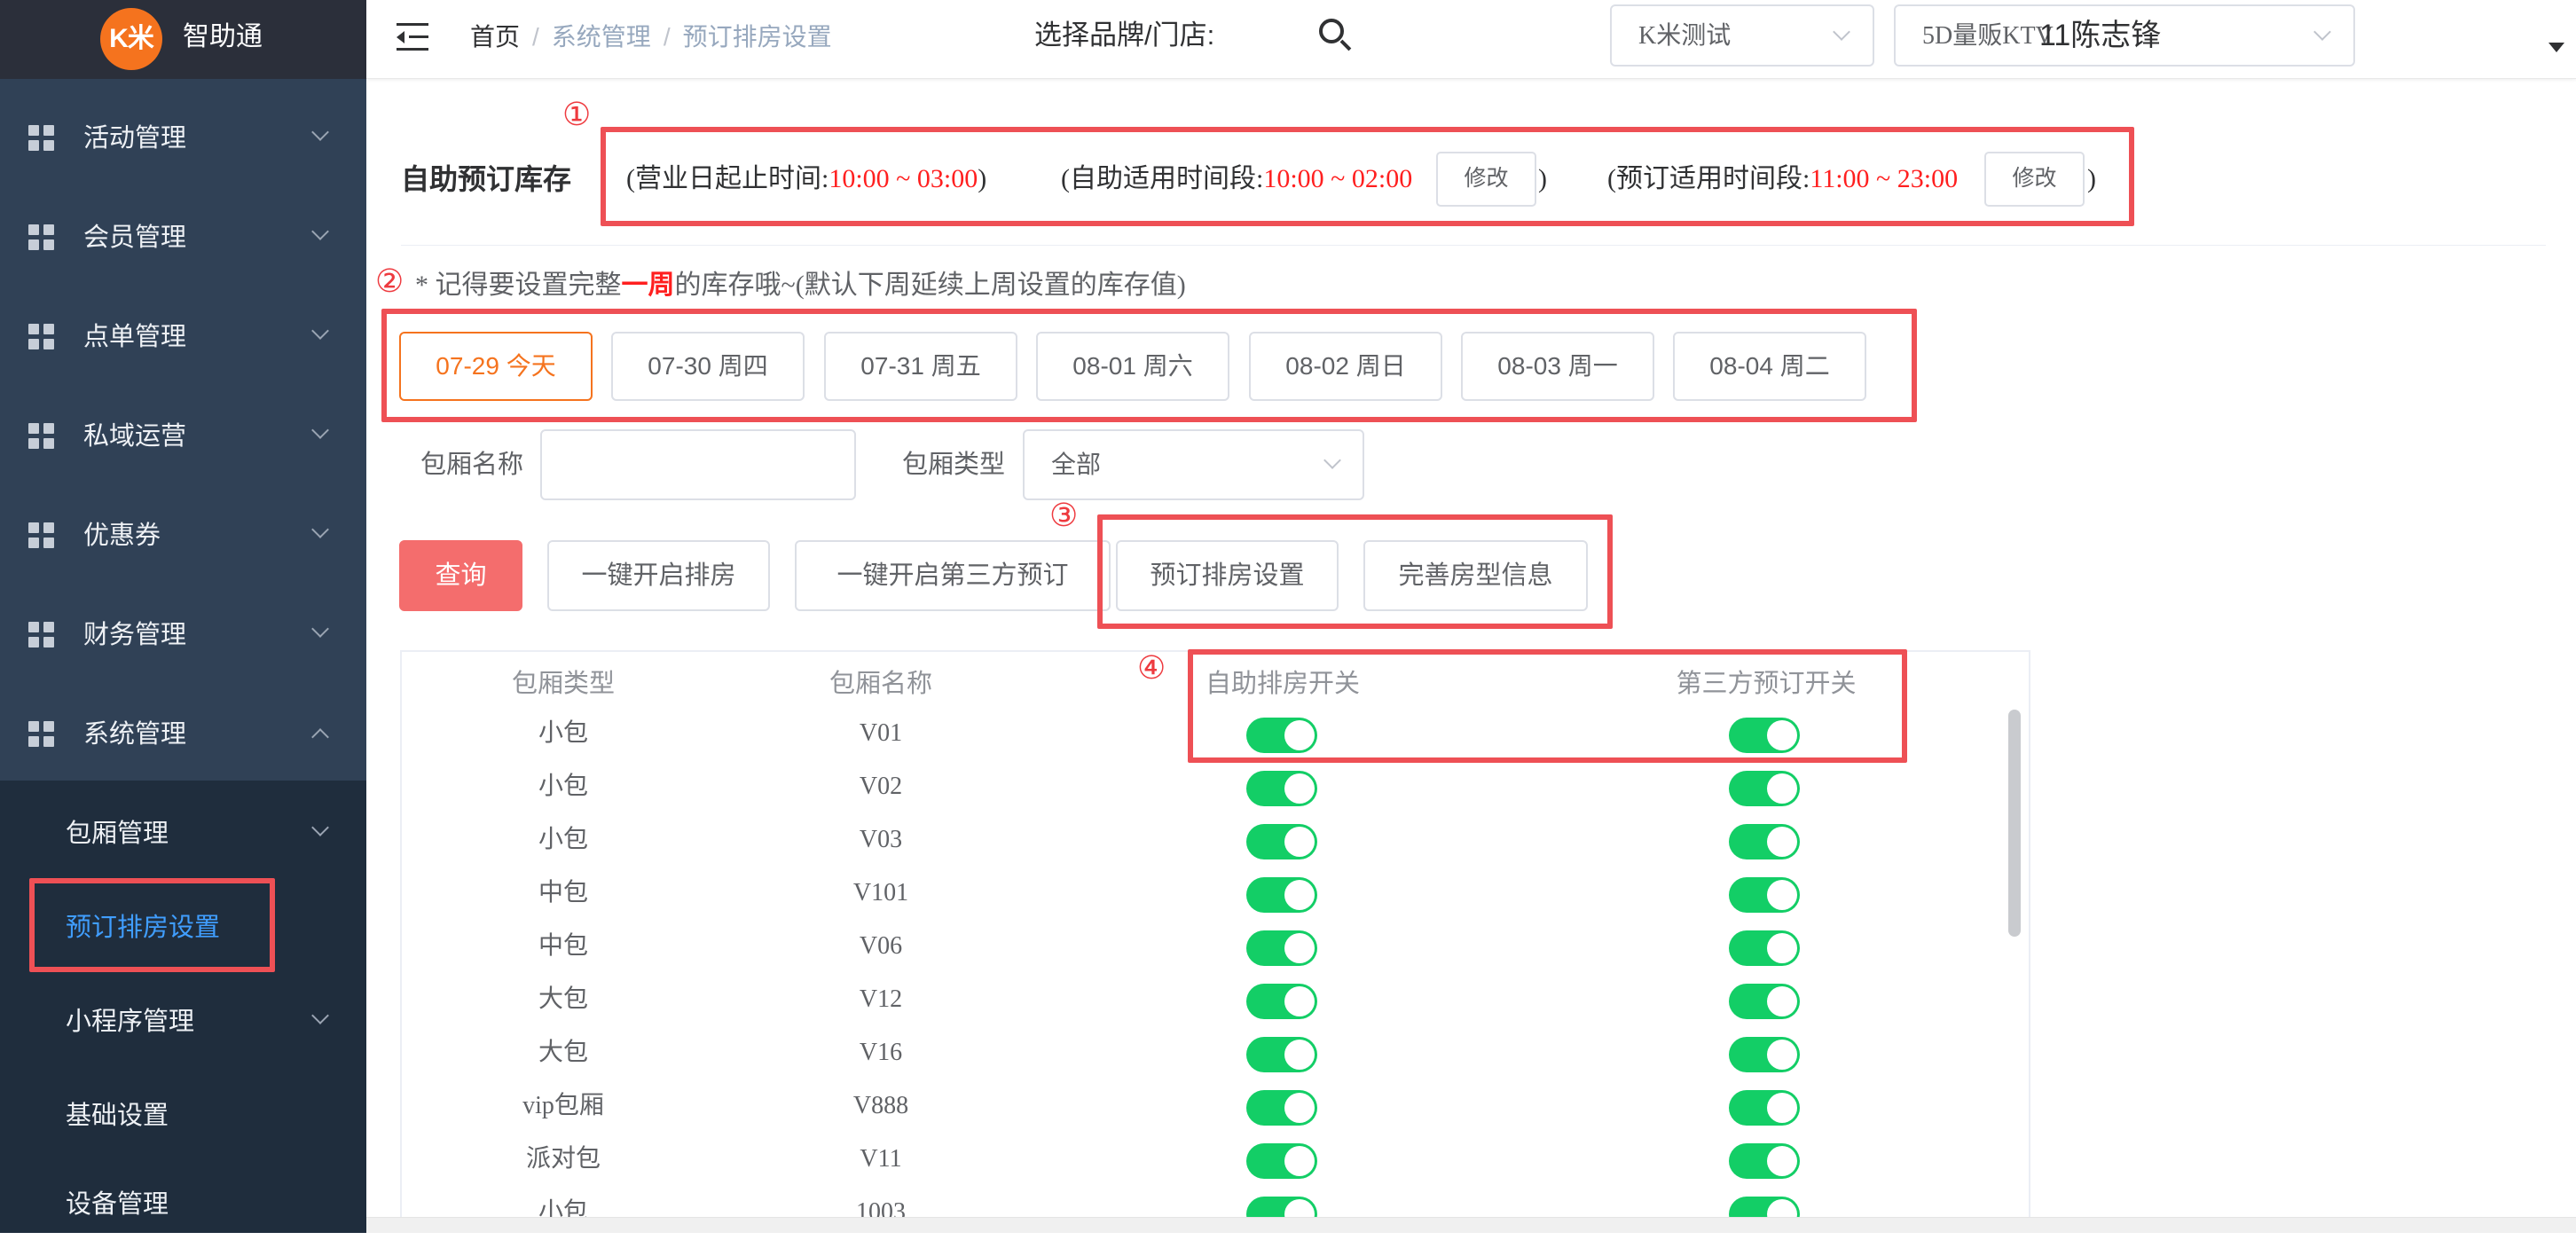 This screenshot has width=2576, height=1240. What do you see at coordinates (563, 684) in the screenshot?
I see `column-header-room-type: 包厢类型` at bounding box center [563, 684].